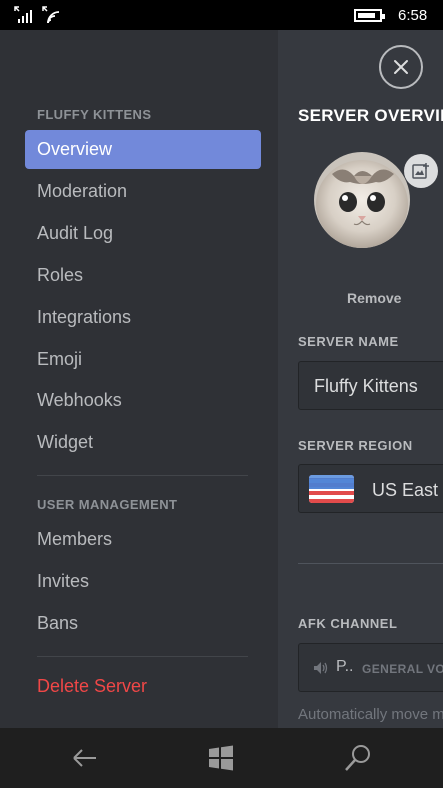  I want to click on sidebar-item-overview: Overview, so click(143, 149).